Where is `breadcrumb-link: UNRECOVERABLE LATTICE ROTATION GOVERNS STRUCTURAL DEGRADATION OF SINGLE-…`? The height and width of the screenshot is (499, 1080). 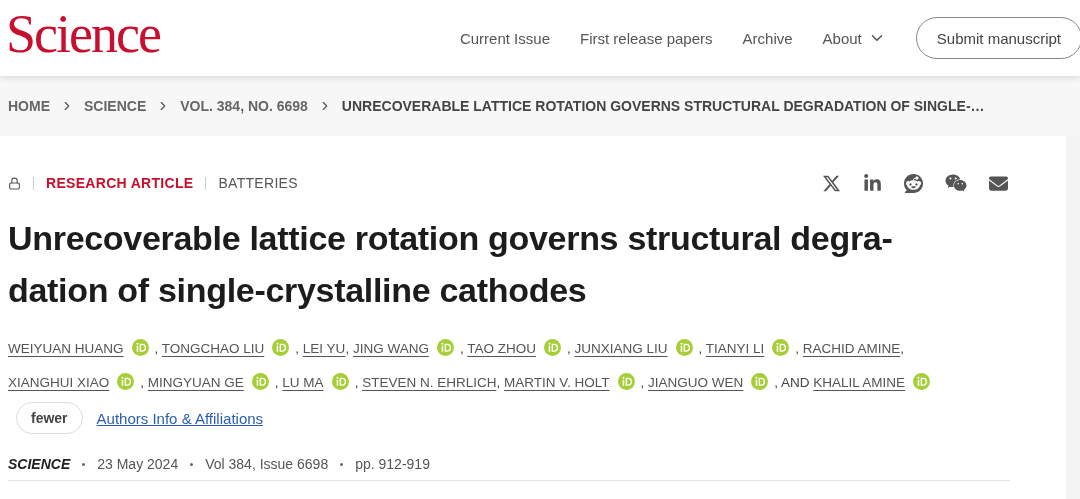
breadcrumb-link: UNRECOVERABLE LATTICE ROTATION GOVERNS STRUCTURAL DEGRADATION OF SINGLE-… is located at coordinates (663, 106).